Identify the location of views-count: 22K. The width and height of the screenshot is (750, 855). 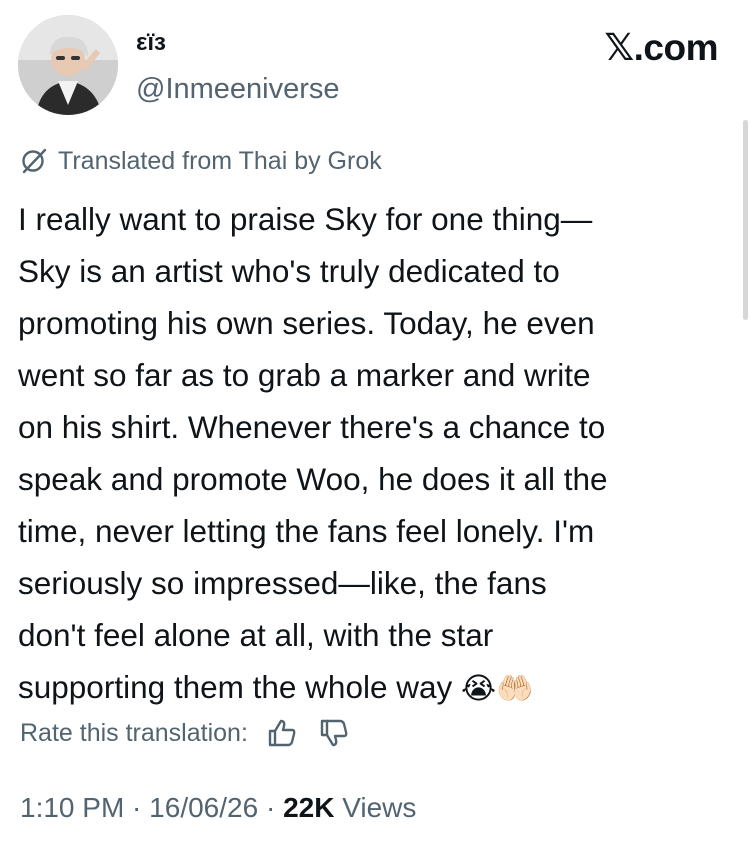
(309, 807).